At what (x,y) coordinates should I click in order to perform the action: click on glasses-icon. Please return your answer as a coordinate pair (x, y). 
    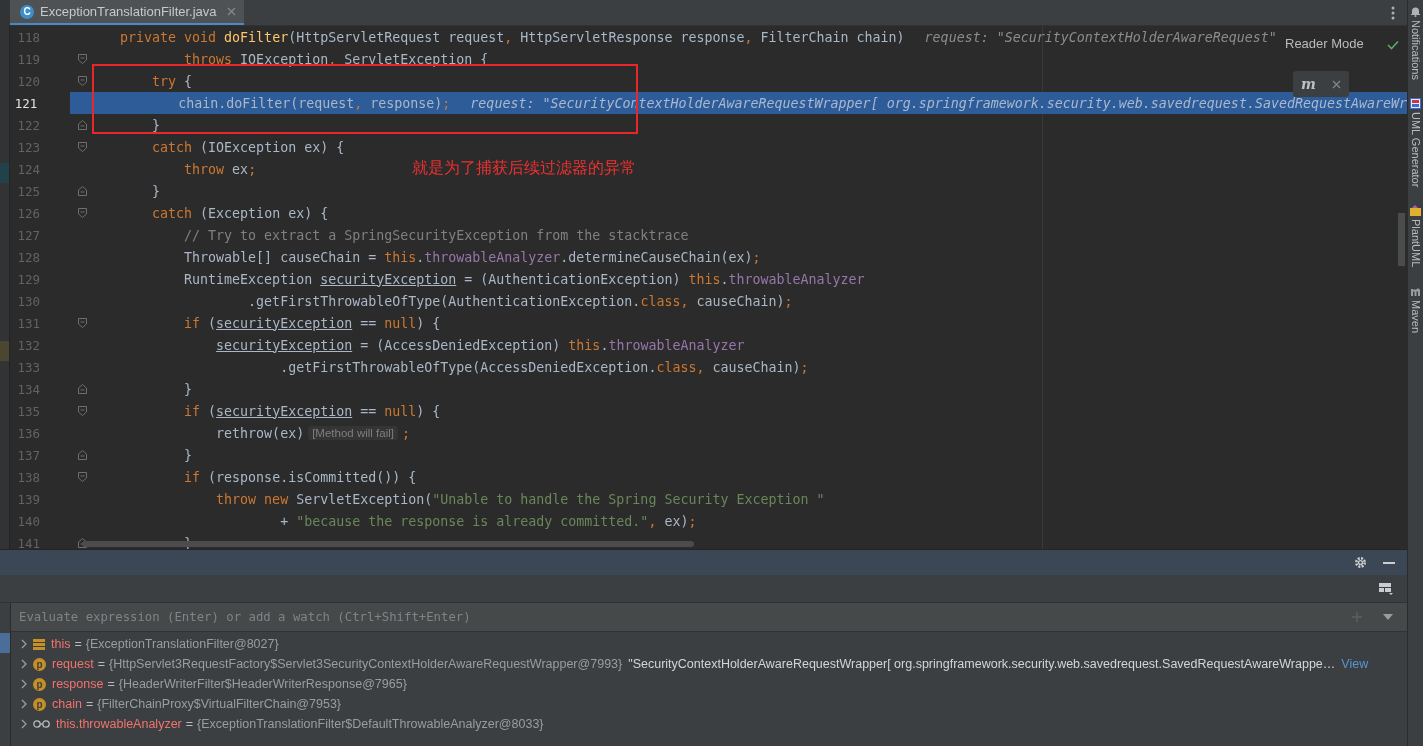
    Looking at the image, I should click on (41, 724).